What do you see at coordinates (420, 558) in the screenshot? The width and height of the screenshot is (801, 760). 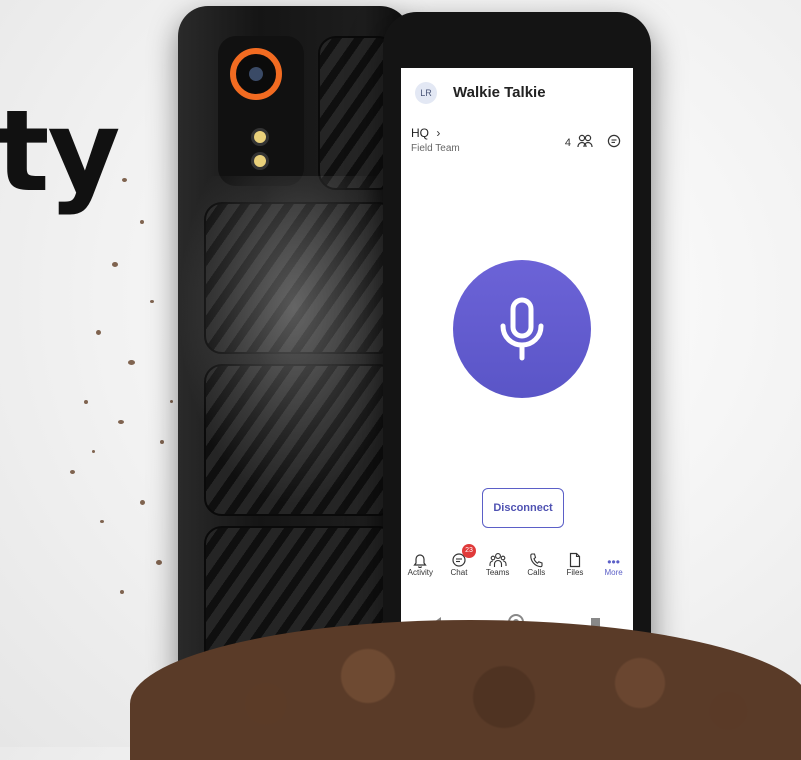 I see `bell-icon` at bounding box center [420, 558].